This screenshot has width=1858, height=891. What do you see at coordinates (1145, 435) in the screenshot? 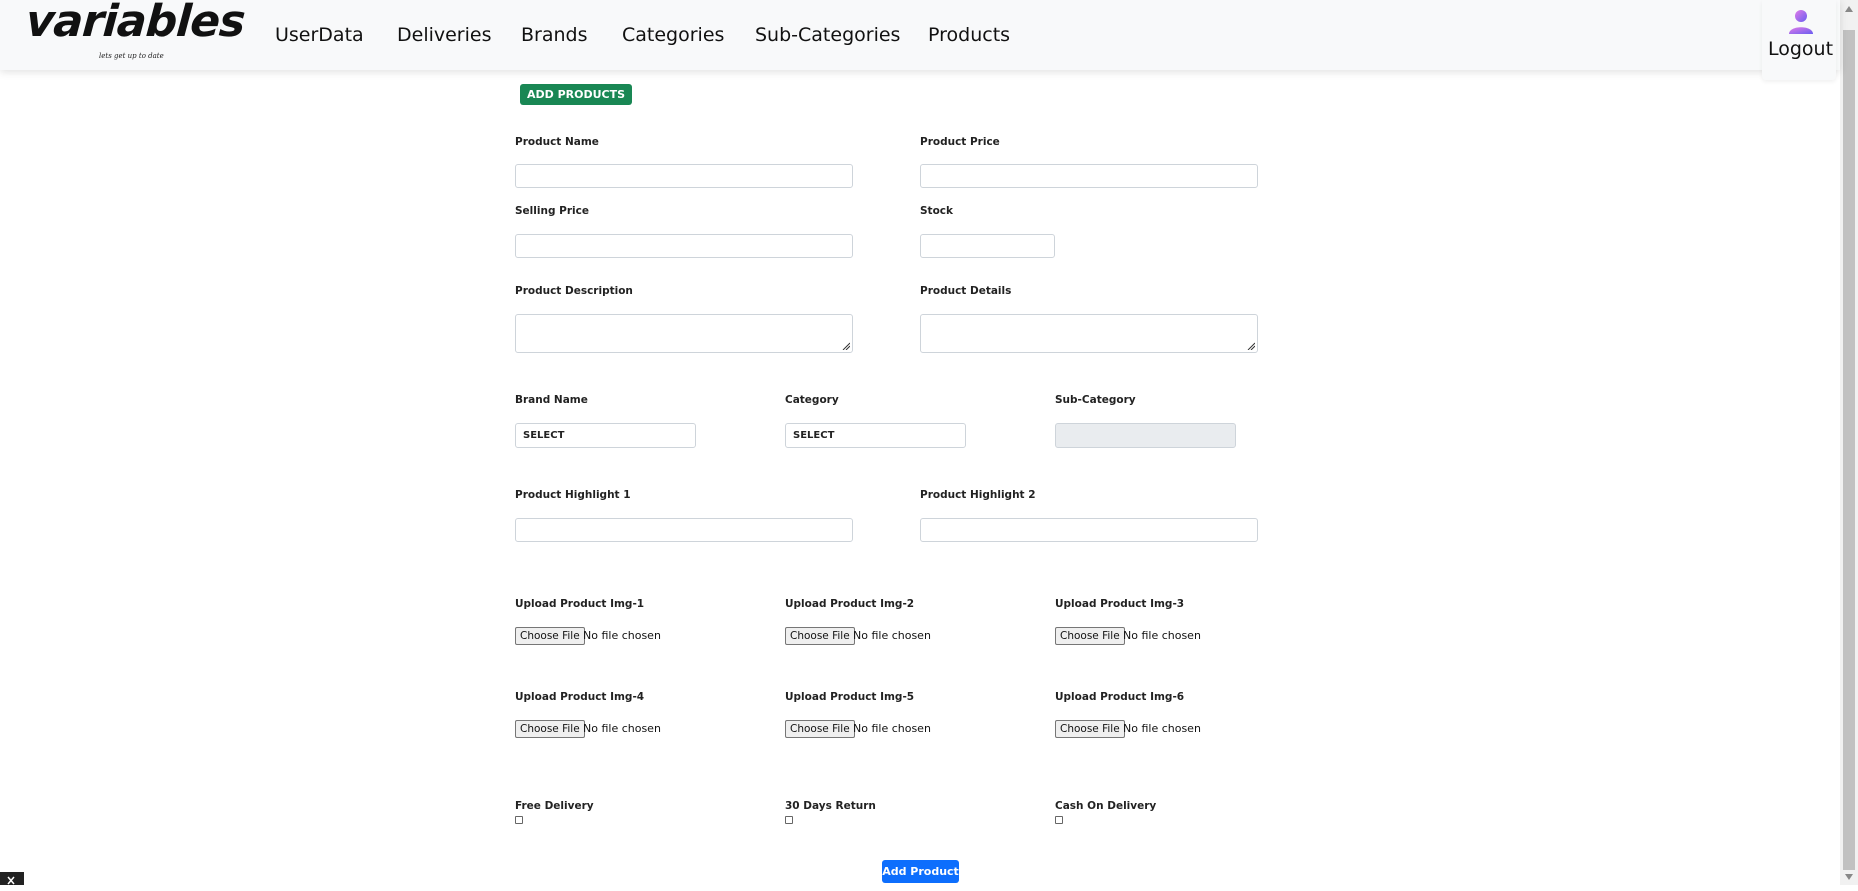
I see `sub-category-select` at bounding box center [1145, 435].